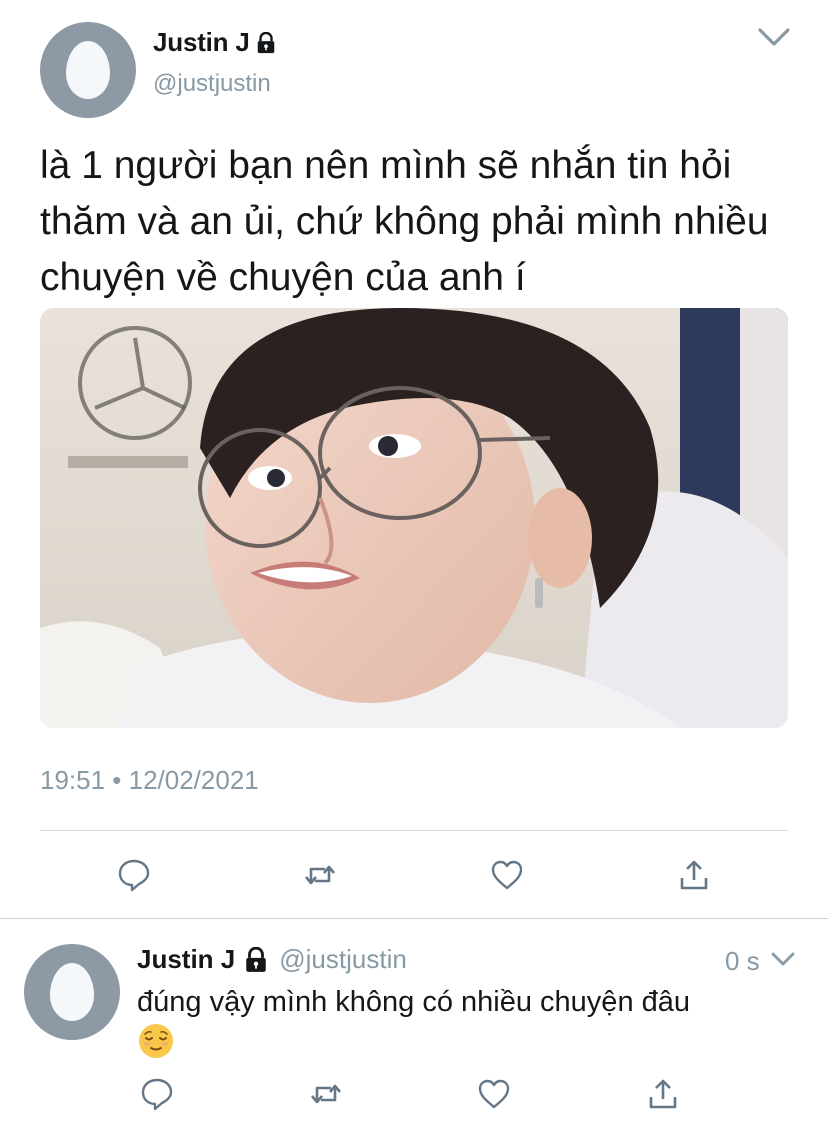  I want to click on reply-button, so click(134, 875).